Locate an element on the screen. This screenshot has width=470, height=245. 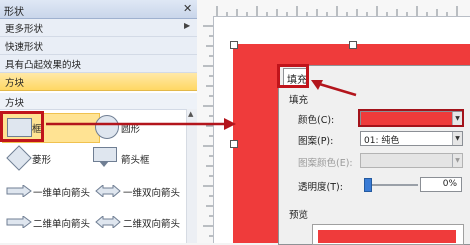
arrow-to-fill-tab is located at coordinates (336, 89).